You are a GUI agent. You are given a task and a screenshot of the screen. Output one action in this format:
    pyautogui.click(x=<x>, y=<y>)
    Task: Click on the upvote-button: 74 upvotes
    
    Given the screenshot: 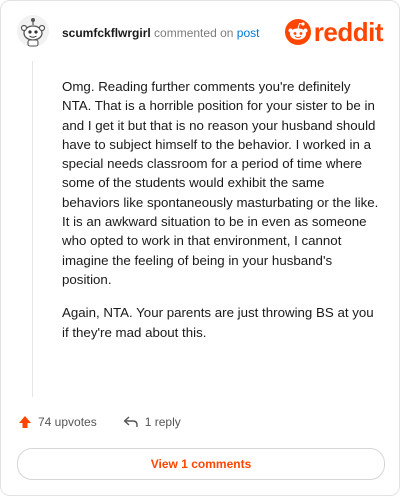 What is the action you would take?
    pyautogui.click(x=57, y=422)
    